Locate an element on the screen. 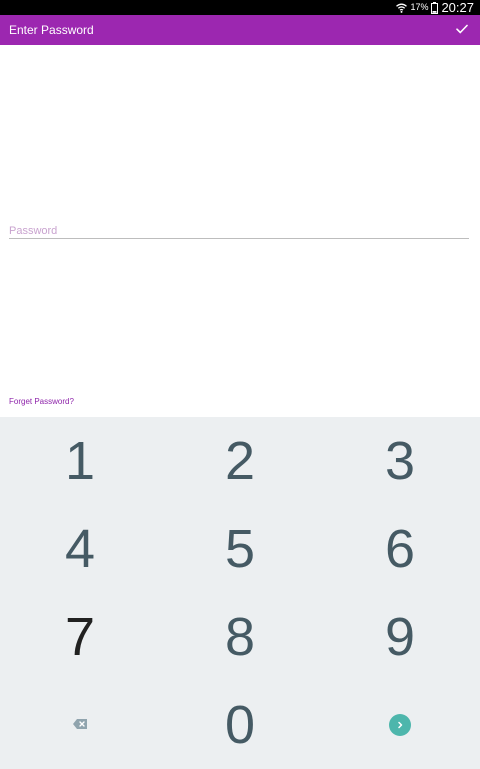  backspace-key is located at coordinates (80, 725).